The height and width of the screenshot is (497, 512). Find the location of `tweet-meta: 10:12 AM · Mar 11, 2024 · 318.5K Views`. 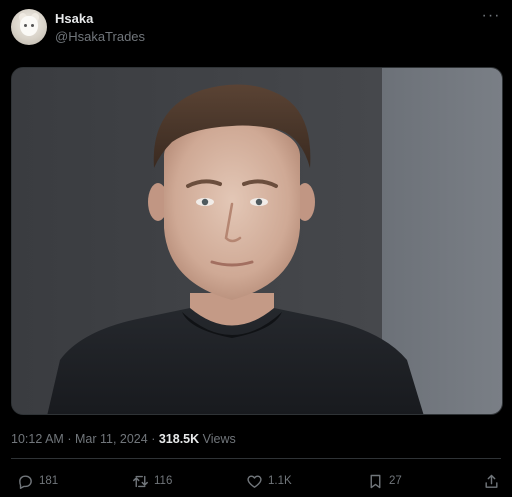

tweet-meta: 10:12 AM · Mar 11, 2024 · 318.5K Views is located at coordinates (123, 439).